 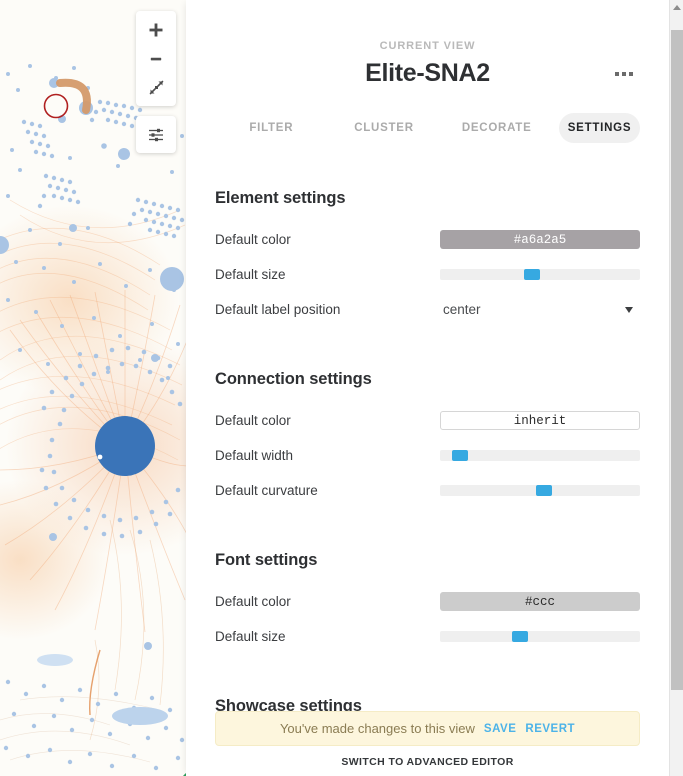 What do you see at coordinates (271, 128) in the screenshot?
I see `tab-filter: FILTER` at bounding box center [271, 128].